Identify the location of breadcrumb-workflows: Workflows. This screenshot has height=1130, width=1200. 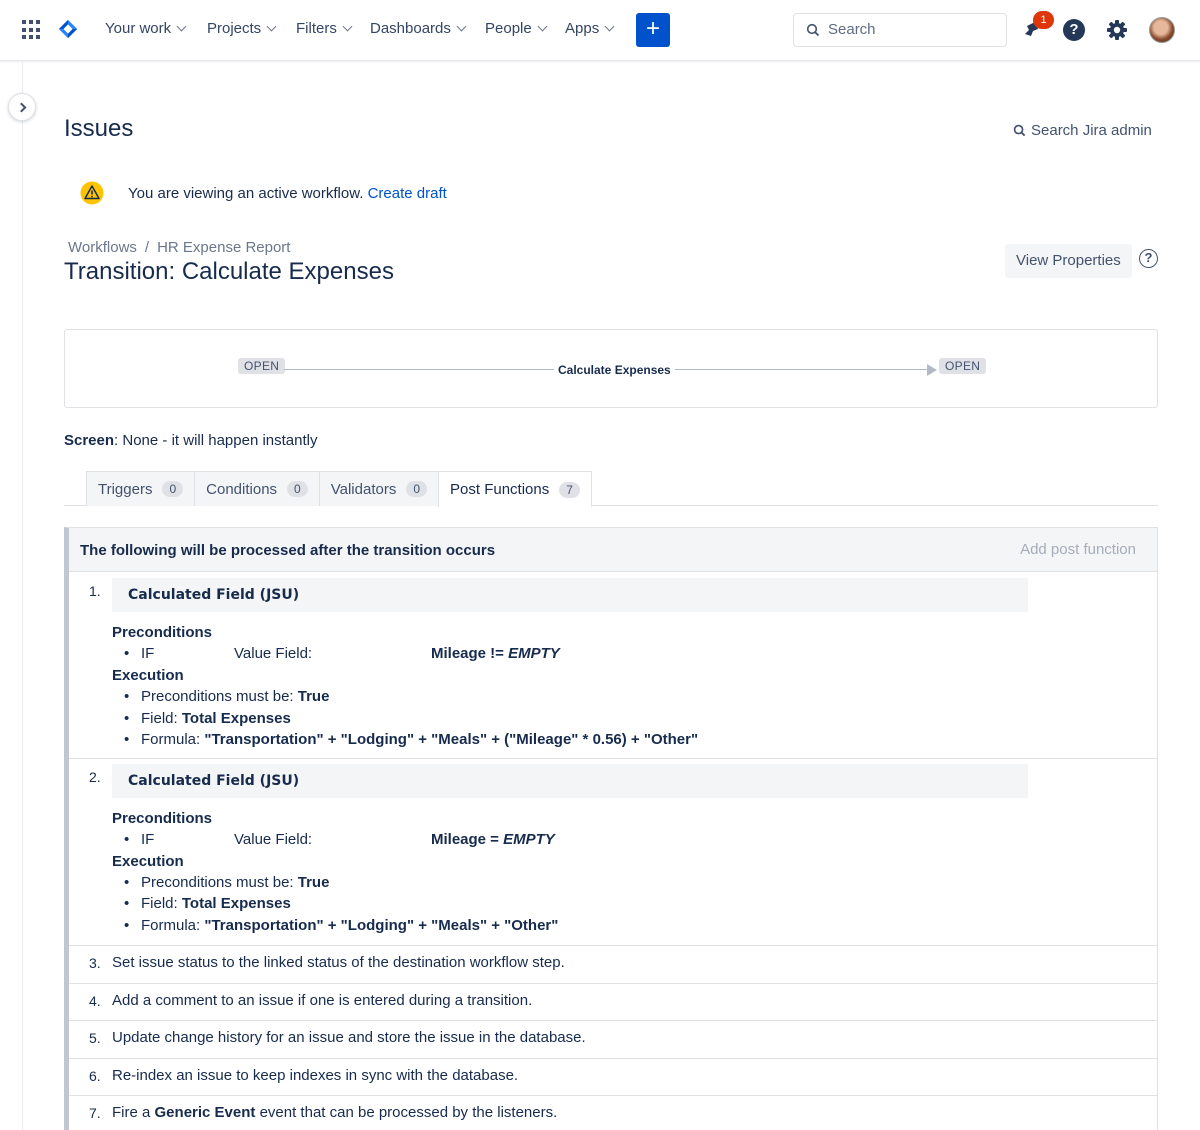
(102, 247).